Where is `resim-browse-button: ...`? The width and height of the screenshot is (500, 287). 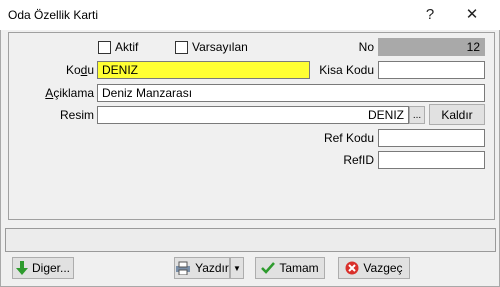 resim-browse-button: ... is located at coordinates (417, 115).